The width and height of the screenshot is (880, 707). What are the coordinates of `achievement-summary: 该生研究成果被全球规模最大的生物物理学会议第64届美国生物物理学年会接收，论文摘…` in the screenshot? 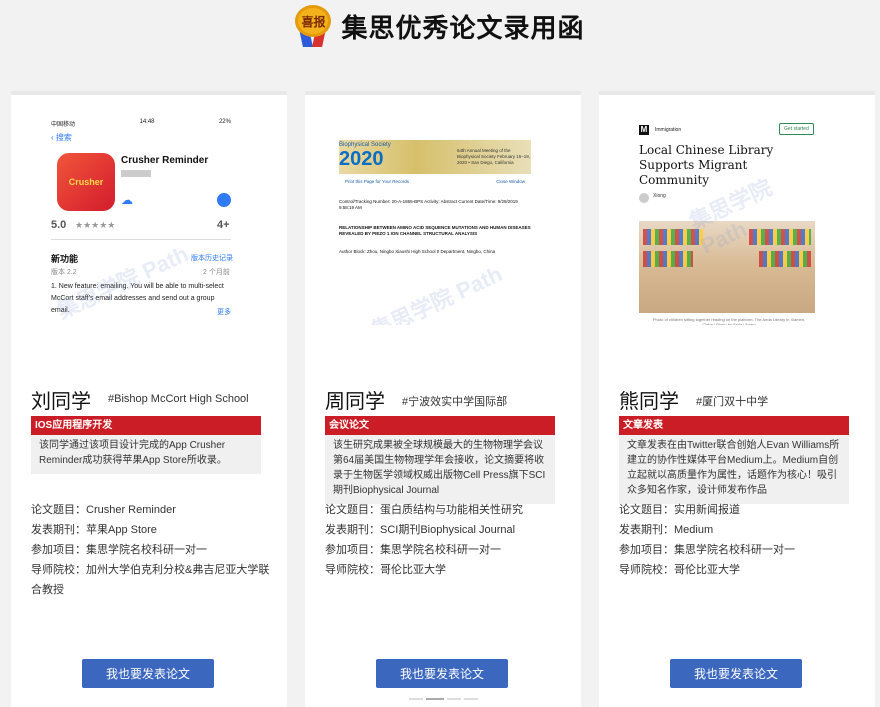 It's located at (440, 469).